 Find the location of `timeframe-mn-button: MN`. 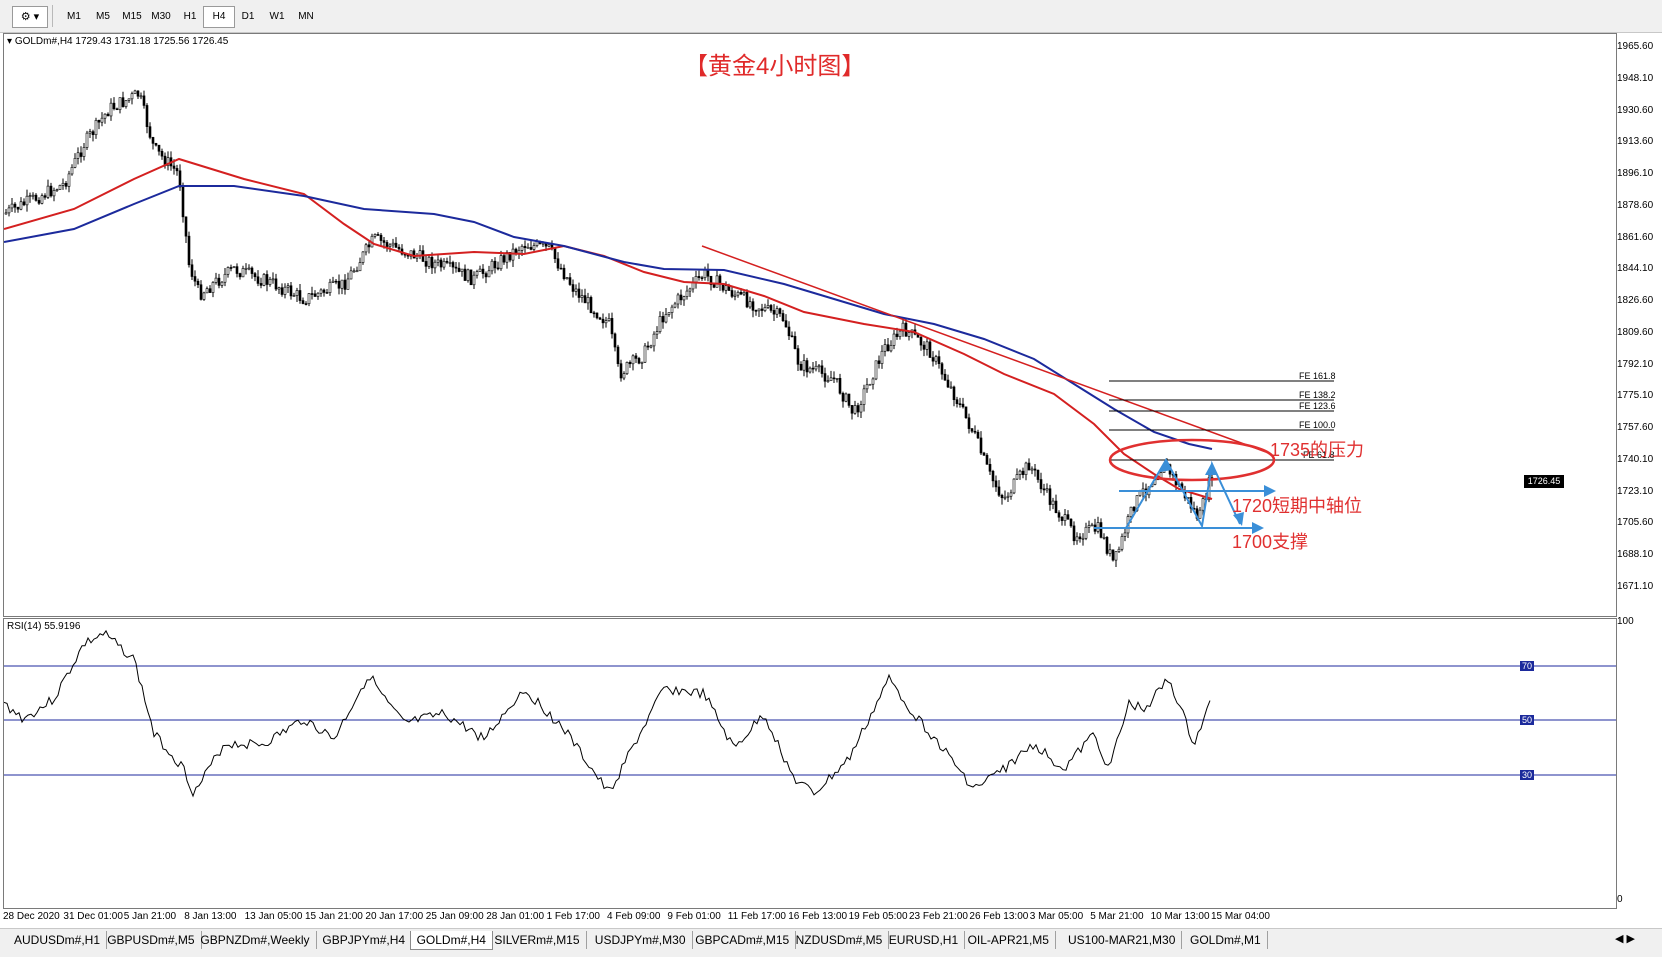

timeframe-mn-button: MN is located at coordinates (306, 17).